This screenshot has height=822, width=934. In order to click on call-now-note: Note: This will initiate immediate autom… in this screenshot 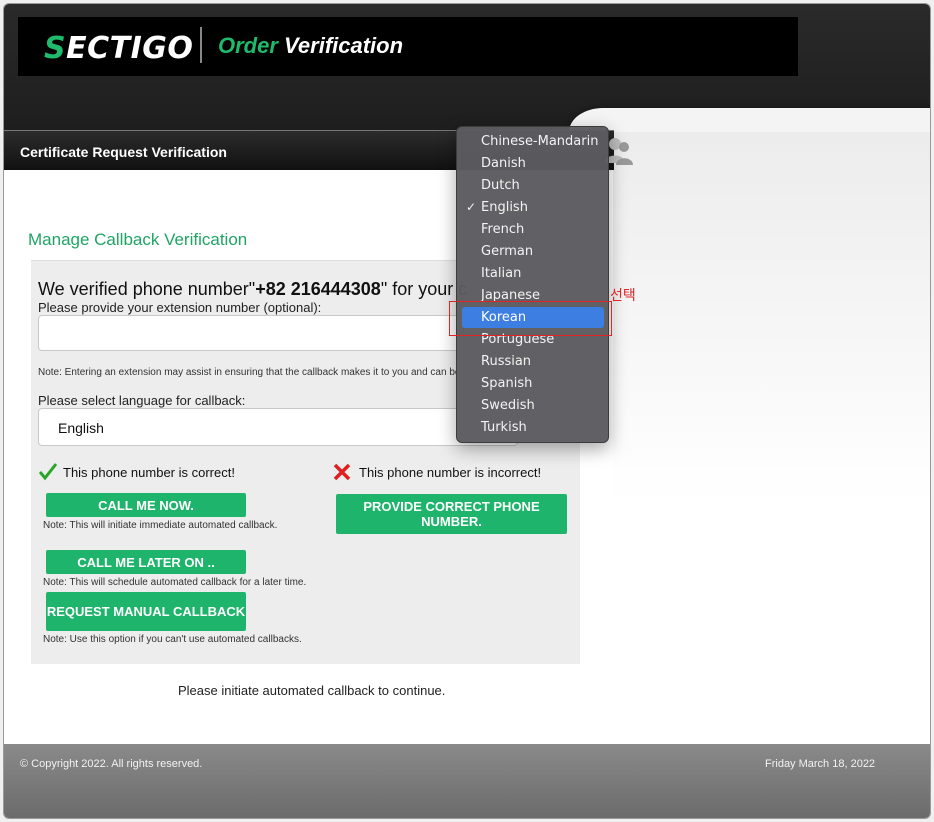, I will do `click(160, 525)`.